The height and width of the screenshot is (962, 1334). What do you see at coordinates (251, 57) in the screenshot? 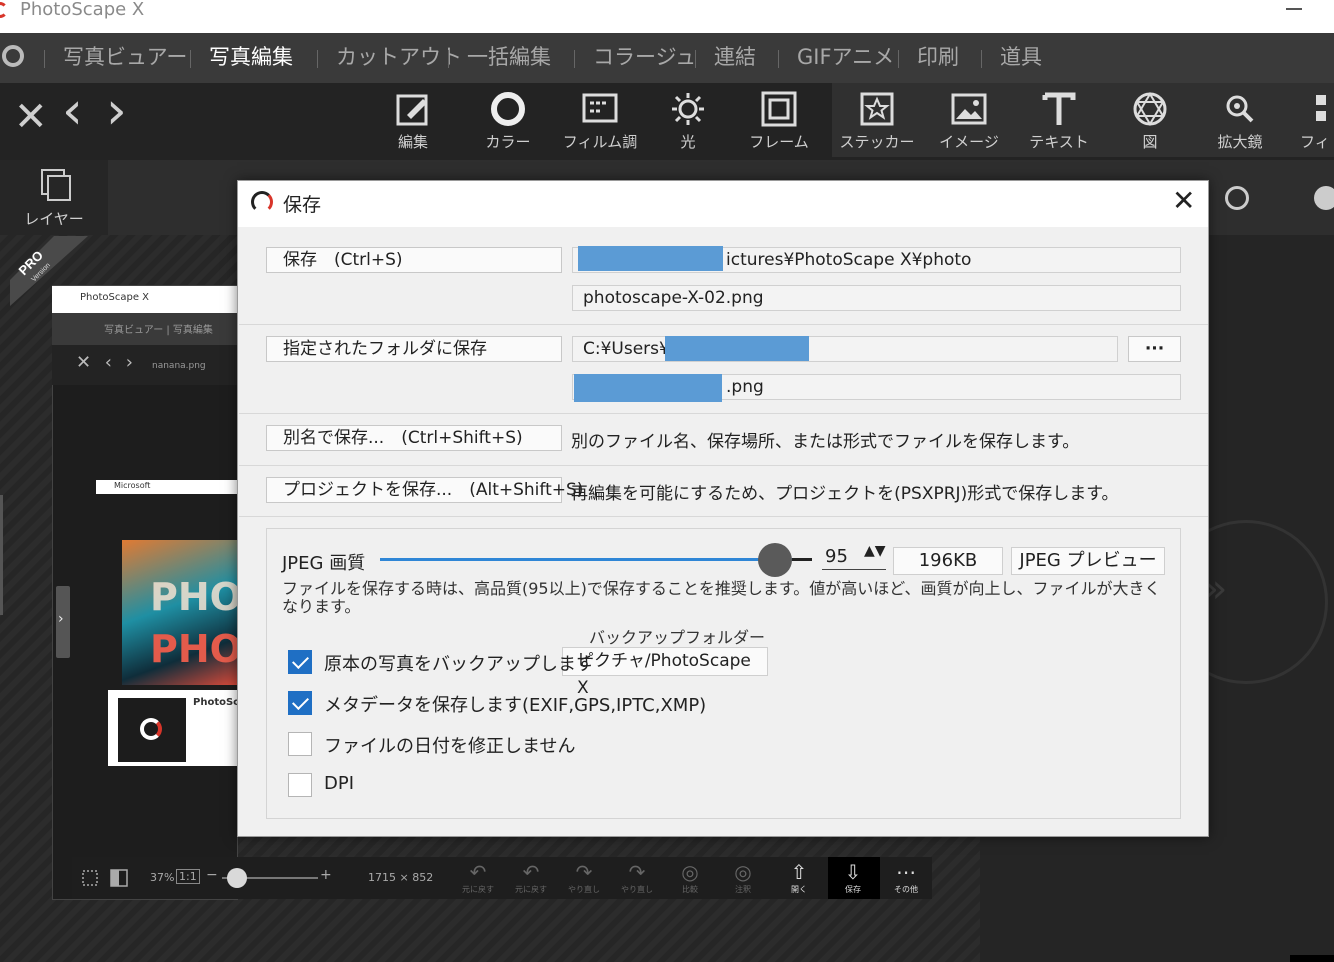
I see `menu-photo-editor: 写真編集` at bounding box center [251, 57].